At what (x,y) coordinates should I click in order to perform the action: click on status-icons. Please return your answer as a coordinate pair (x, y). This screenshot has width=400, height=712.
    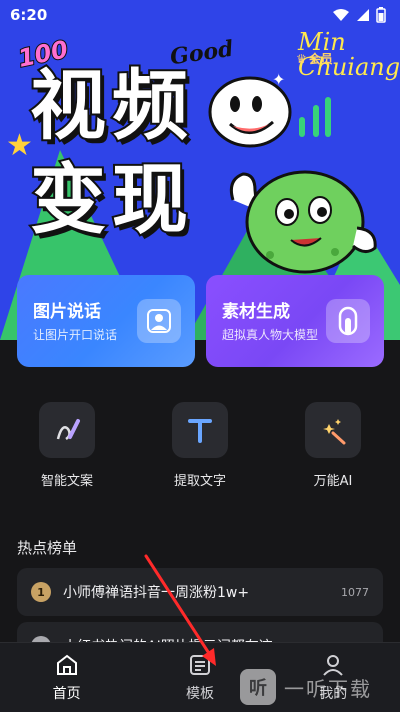
    Looking at the image, I should click on (359, 15).